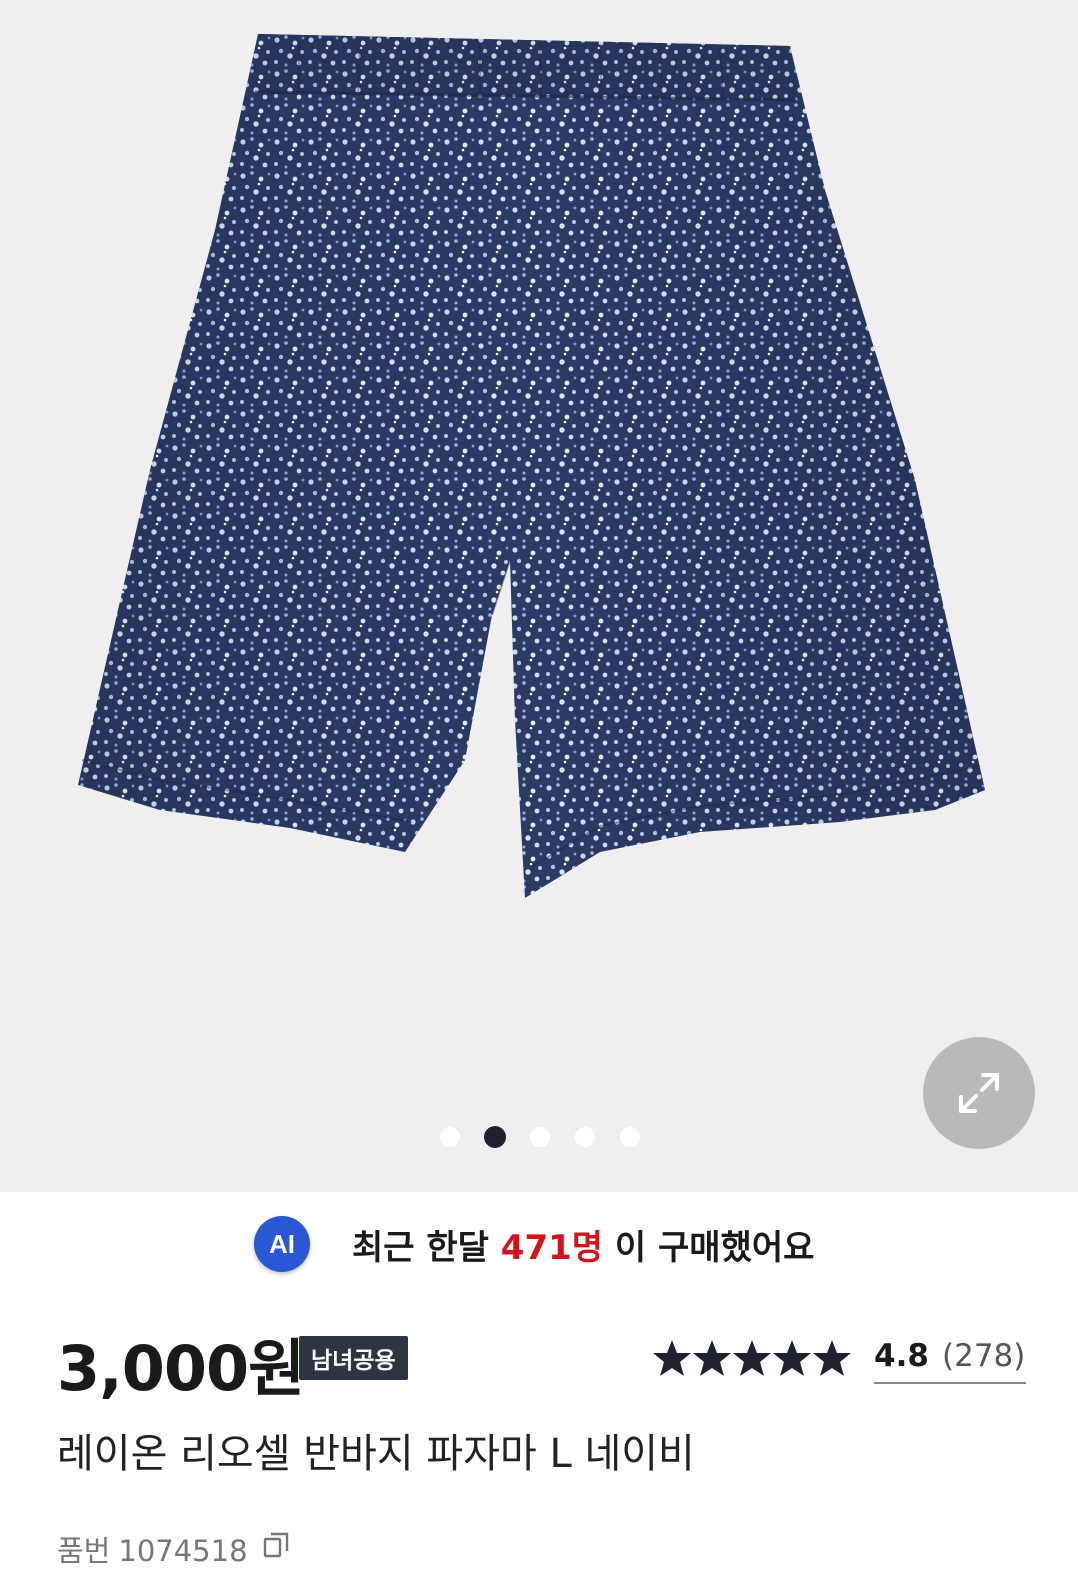 The image size is (1078, 1590). Describe the element at coordinates (552, 1248) in the screenshot. I see `ai-purchase-count: 471명` at that location.